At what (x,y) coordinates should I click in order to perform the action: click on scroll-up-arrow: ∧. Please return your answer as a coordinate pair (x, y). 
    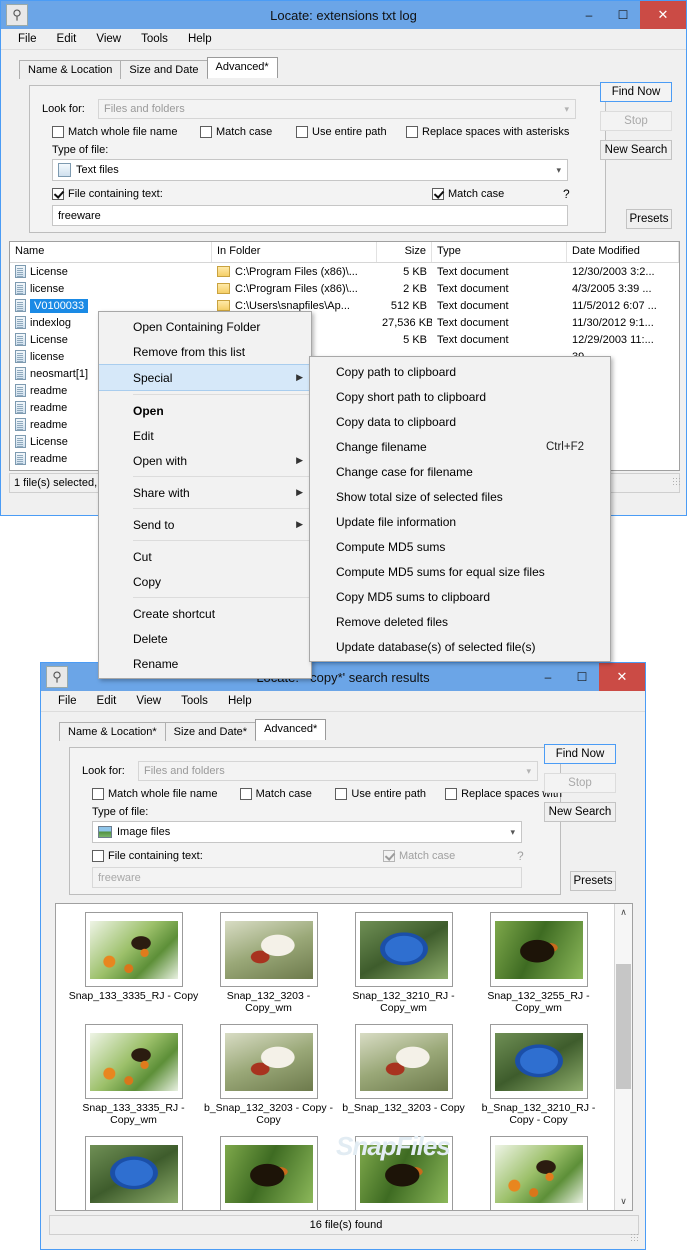
    Looking at the image, I should click on (623, 912).